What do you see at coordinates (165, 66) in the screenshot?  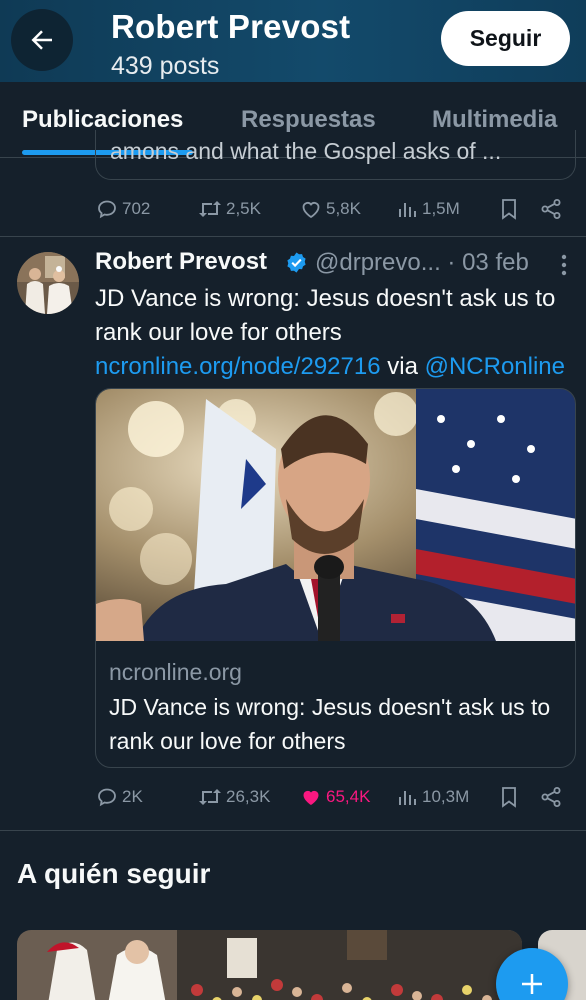 I see `post-count: 439 posts` at bounding box center [165, 66].